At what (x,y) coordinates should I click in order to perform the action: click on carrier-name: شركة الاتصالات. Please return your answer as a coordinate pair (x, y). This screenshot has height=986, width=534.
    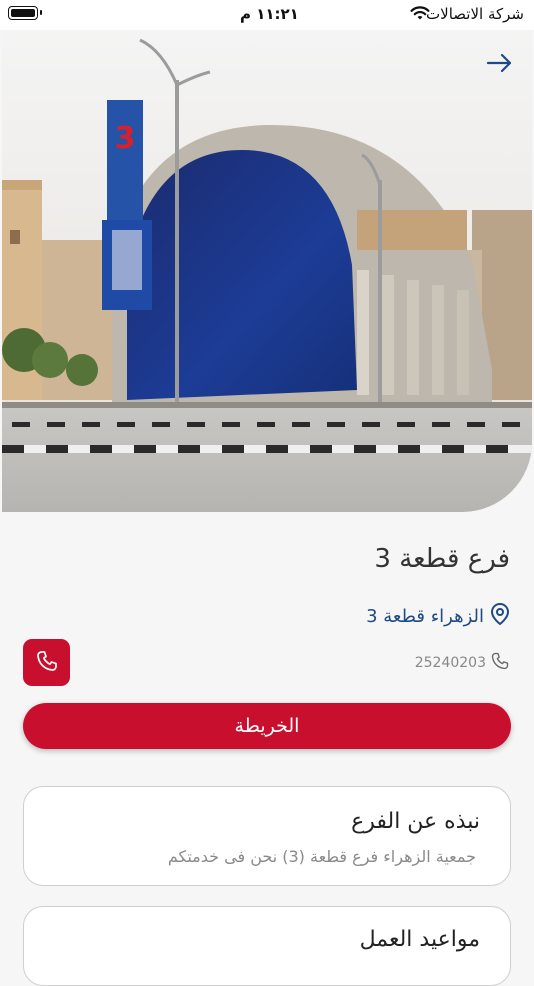
    Looking at the image, I should click on (475, 14).